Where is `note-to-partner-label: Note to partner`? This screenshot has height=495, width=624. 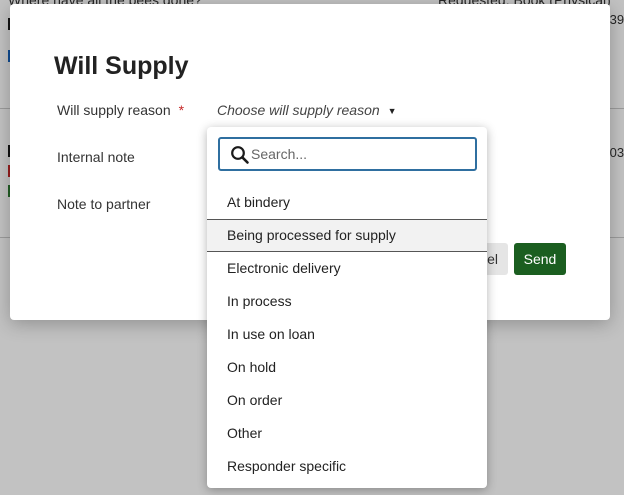 note-to-partner-label: Note to partner is located at coordinates (104, 204).